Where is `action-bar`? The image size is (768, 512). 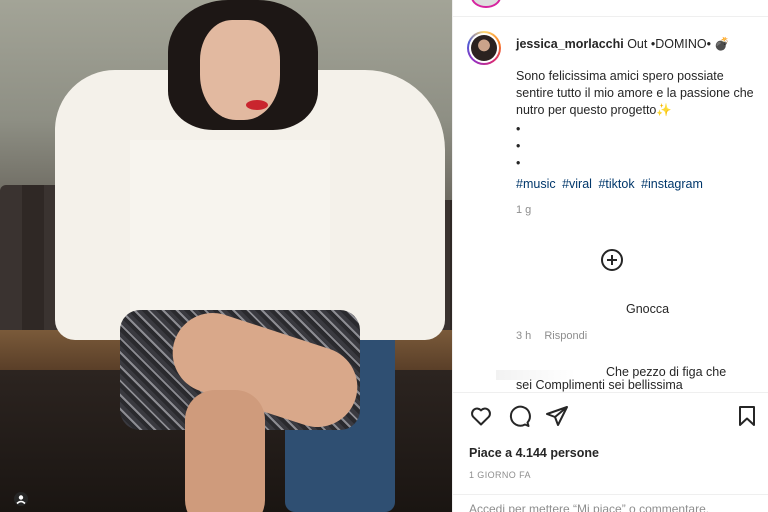
action-bar is located at coordinates (612, 418).